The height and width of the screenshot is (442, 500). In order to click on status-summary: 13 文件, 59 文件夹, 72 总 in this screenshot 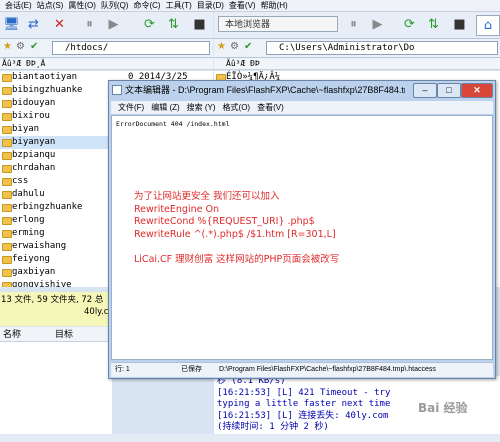, I will do `click(52, 300)`.